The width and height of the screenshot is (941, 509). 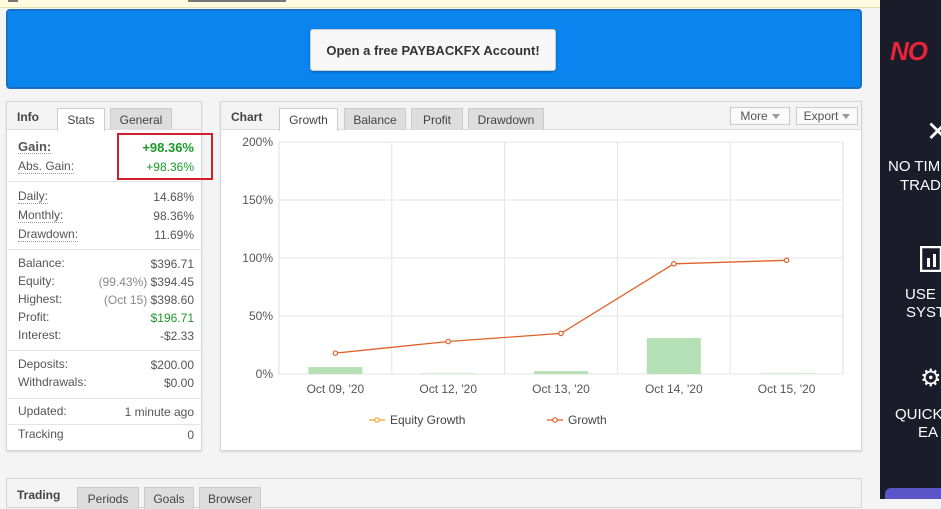 I want to click on profit-value: $196.71, so click(x=172, y=318).